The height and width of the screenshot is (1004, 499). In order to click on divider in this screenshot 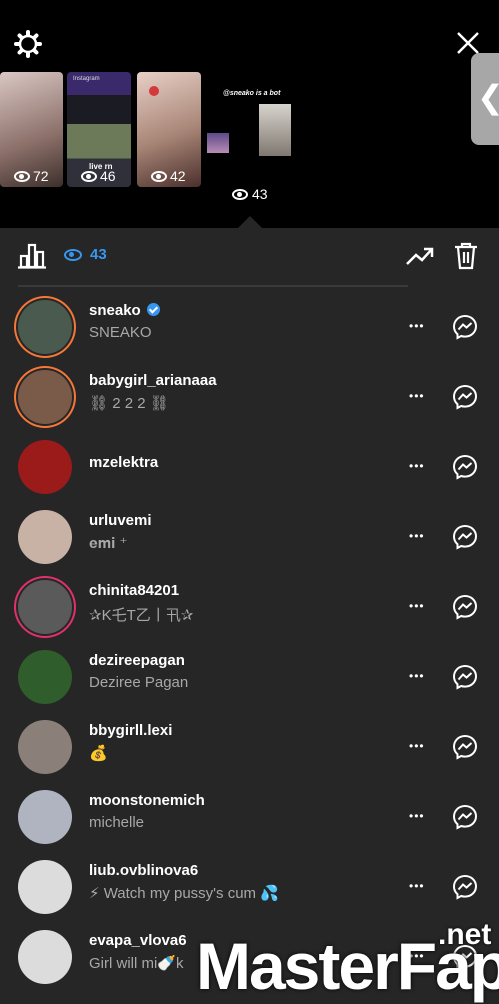, I will do `click(213, 286)`.